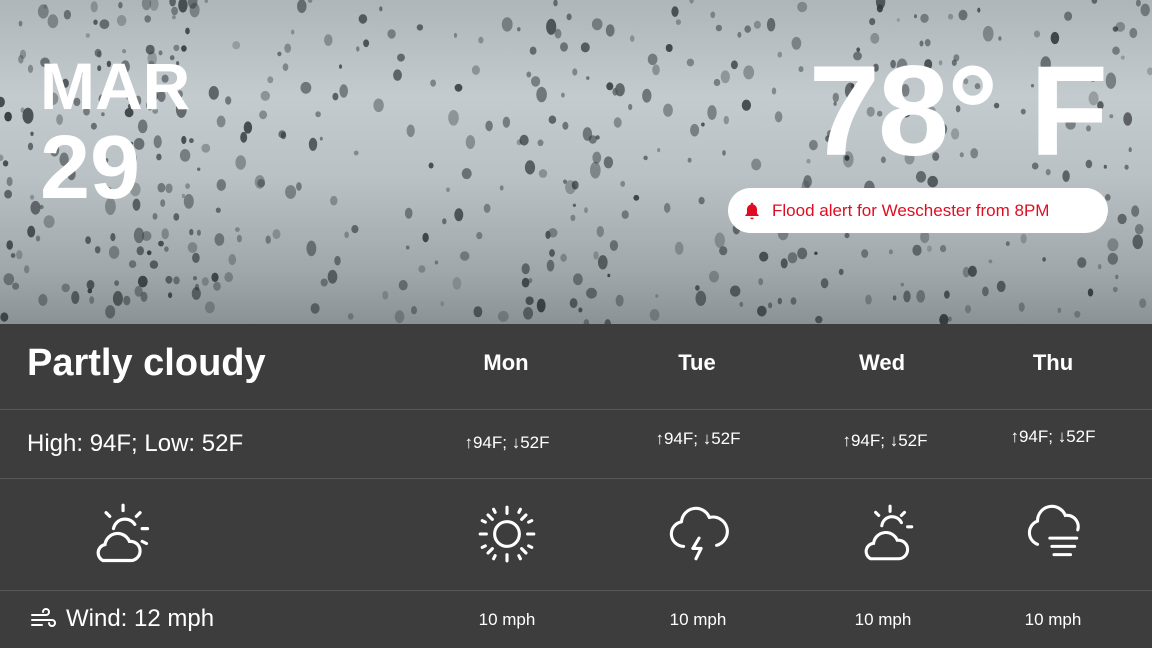 The width and height of the screenshot is (1152, 648). What do you see at coordinates (115, 86) in the screenshot?
I see `date-month: MAR` at bounding box center [115, 86].